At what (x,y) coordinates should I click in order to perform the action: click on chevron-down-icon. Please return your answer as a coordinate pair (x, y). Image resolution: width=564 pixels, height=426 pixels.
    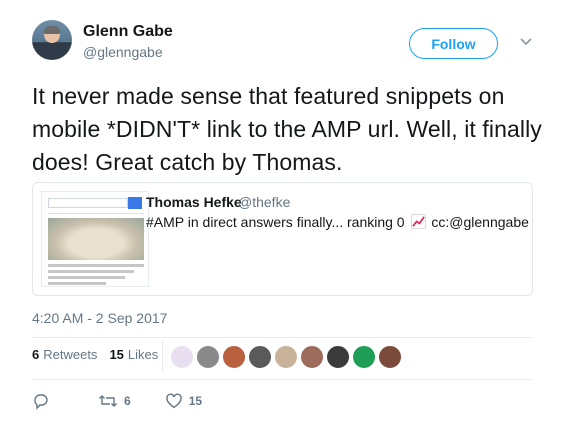
    Looking at the image, I should click on (526, 41).